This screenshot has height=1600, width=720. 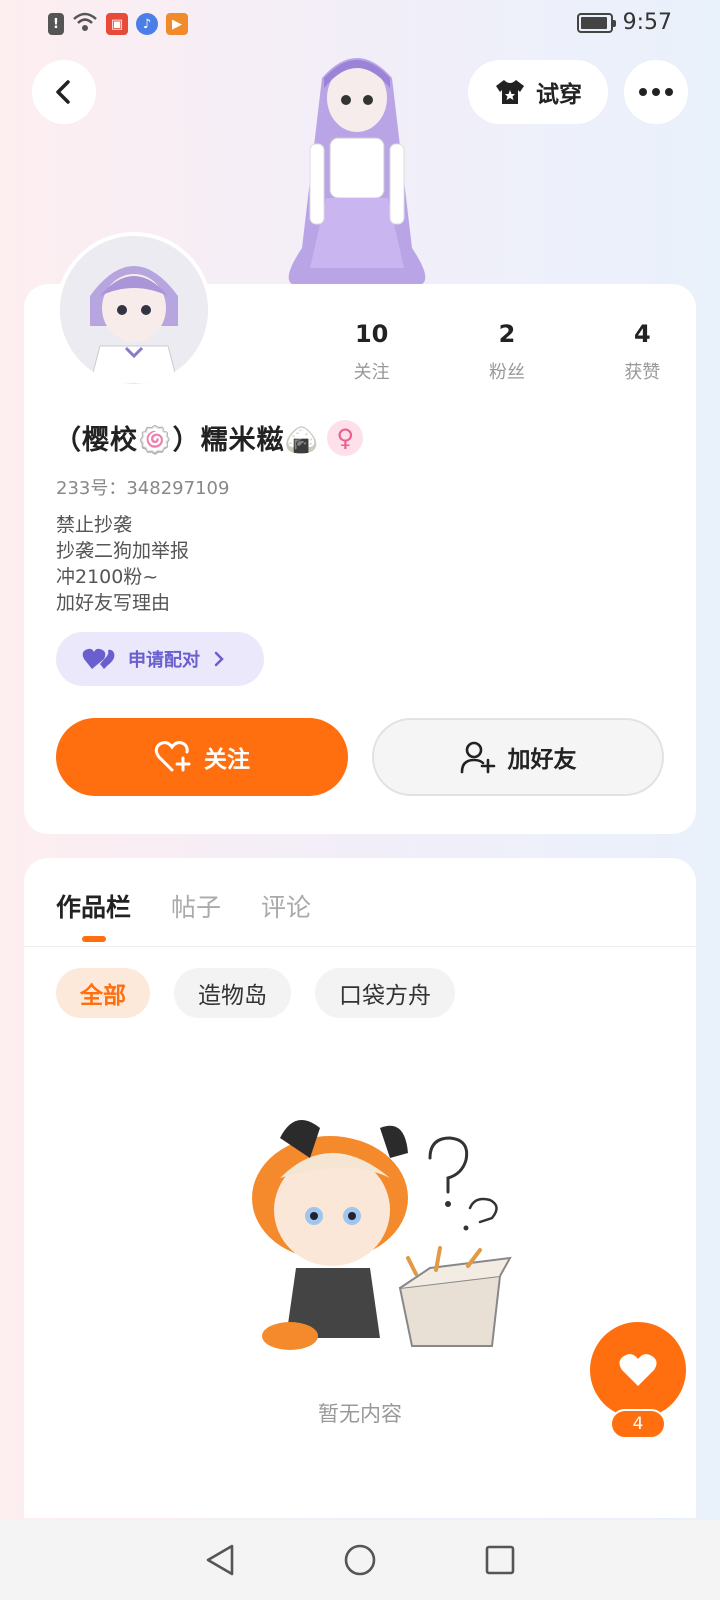 What do you see at coordinates (134, 310) in the screenshot?
I see `avatar` at bounding box center [134, 310].